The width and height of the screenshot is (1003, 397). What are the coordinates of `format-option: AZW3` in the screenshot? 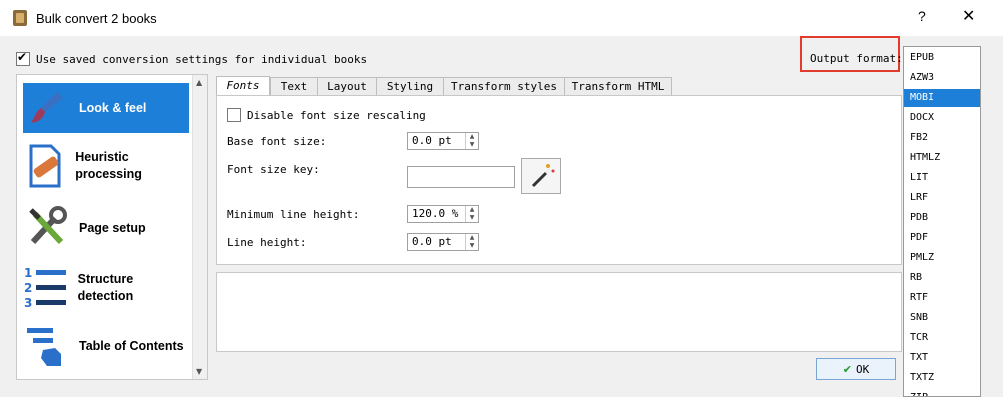 It's located at (942, 78).